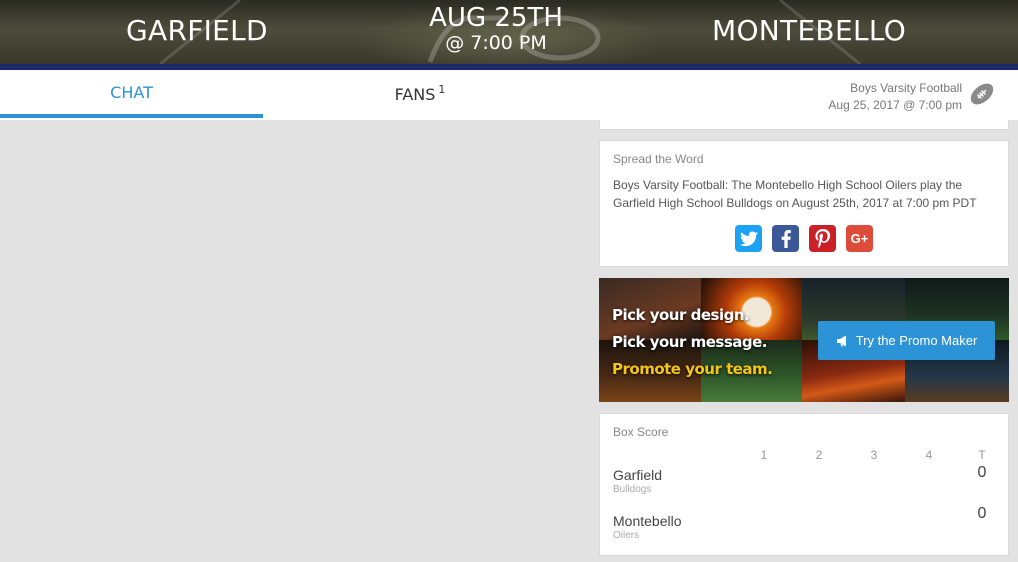 Image resolution: width=1018 pixels, height=562 pixels. I want to click on twitter-icon, so click(748, 238).